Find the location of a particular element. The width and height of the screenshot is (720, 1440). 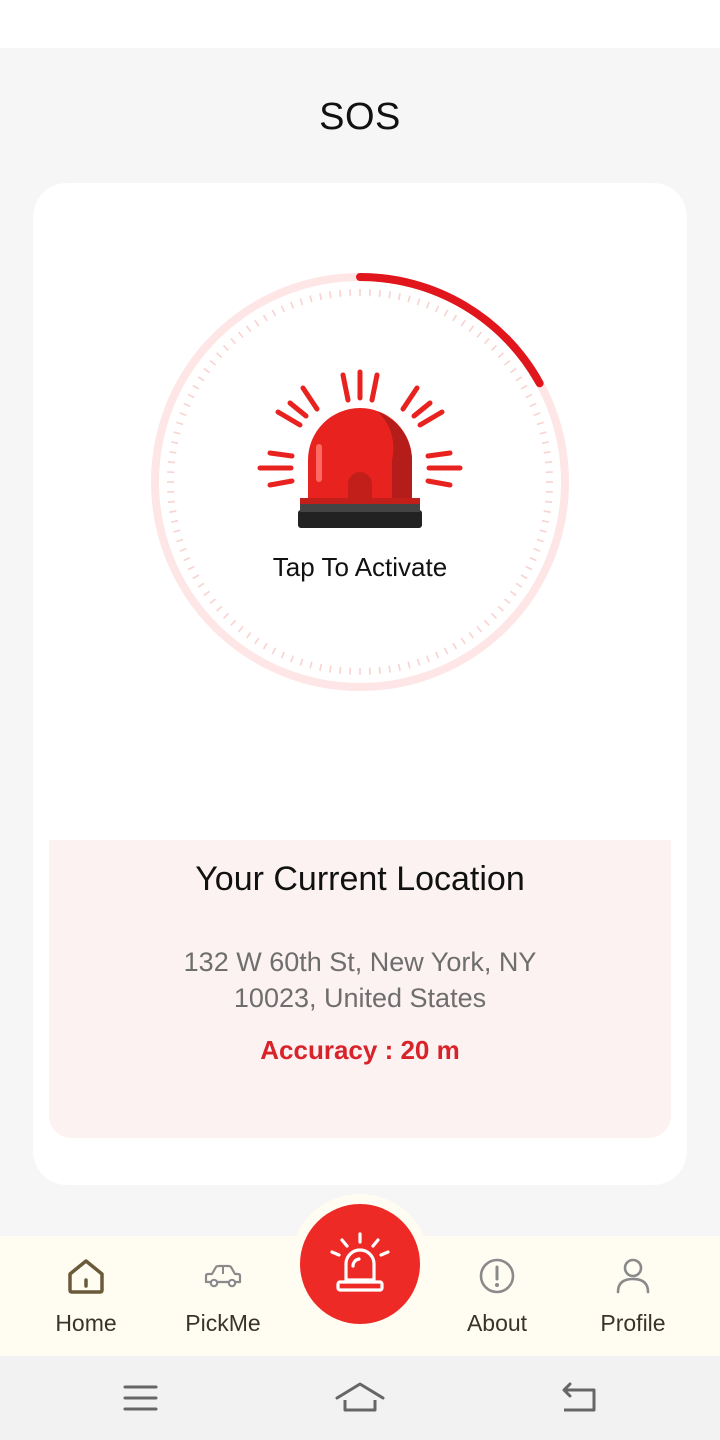

nav-pickme-label: PickMe is located at coordinates (223, 1323).